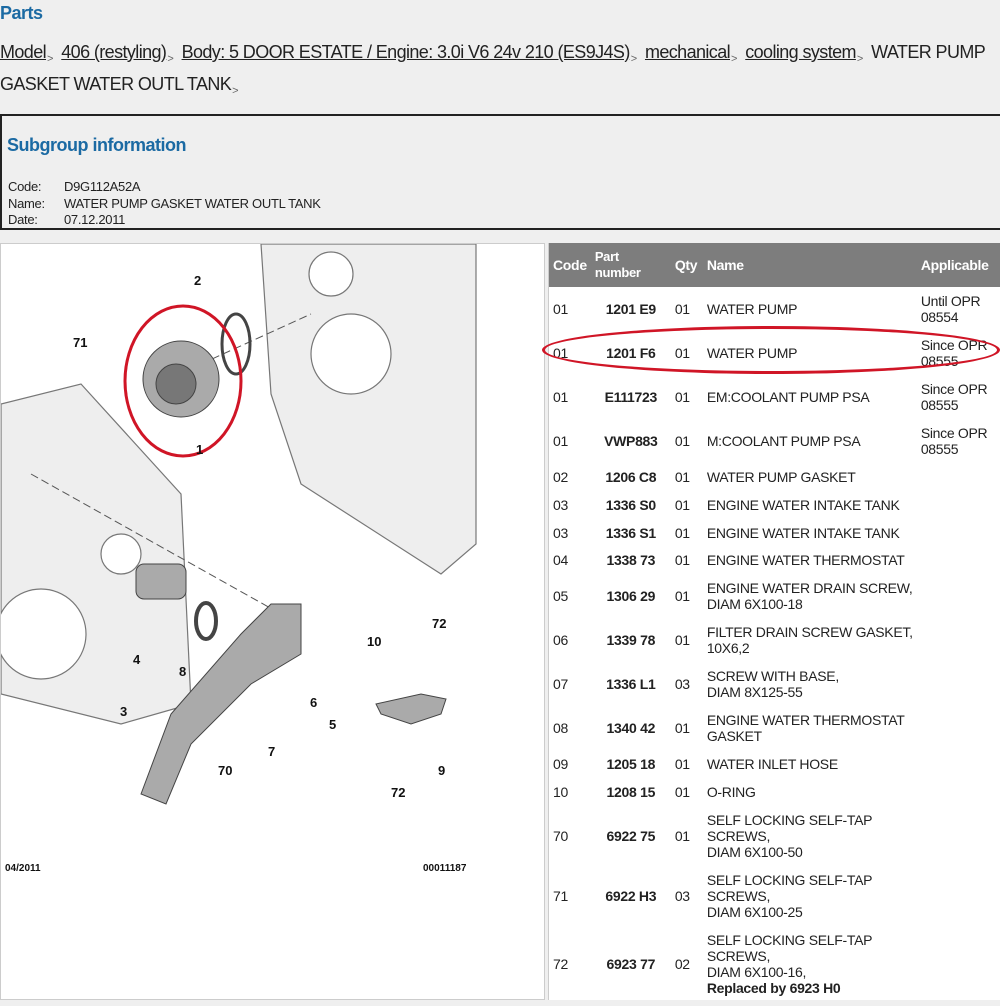 This screenshot has height=1006, width=1000. What do you see at coordinates (560, 596) in the screenshot?
I see `row-code: 05` at bounding box center [560, 596].